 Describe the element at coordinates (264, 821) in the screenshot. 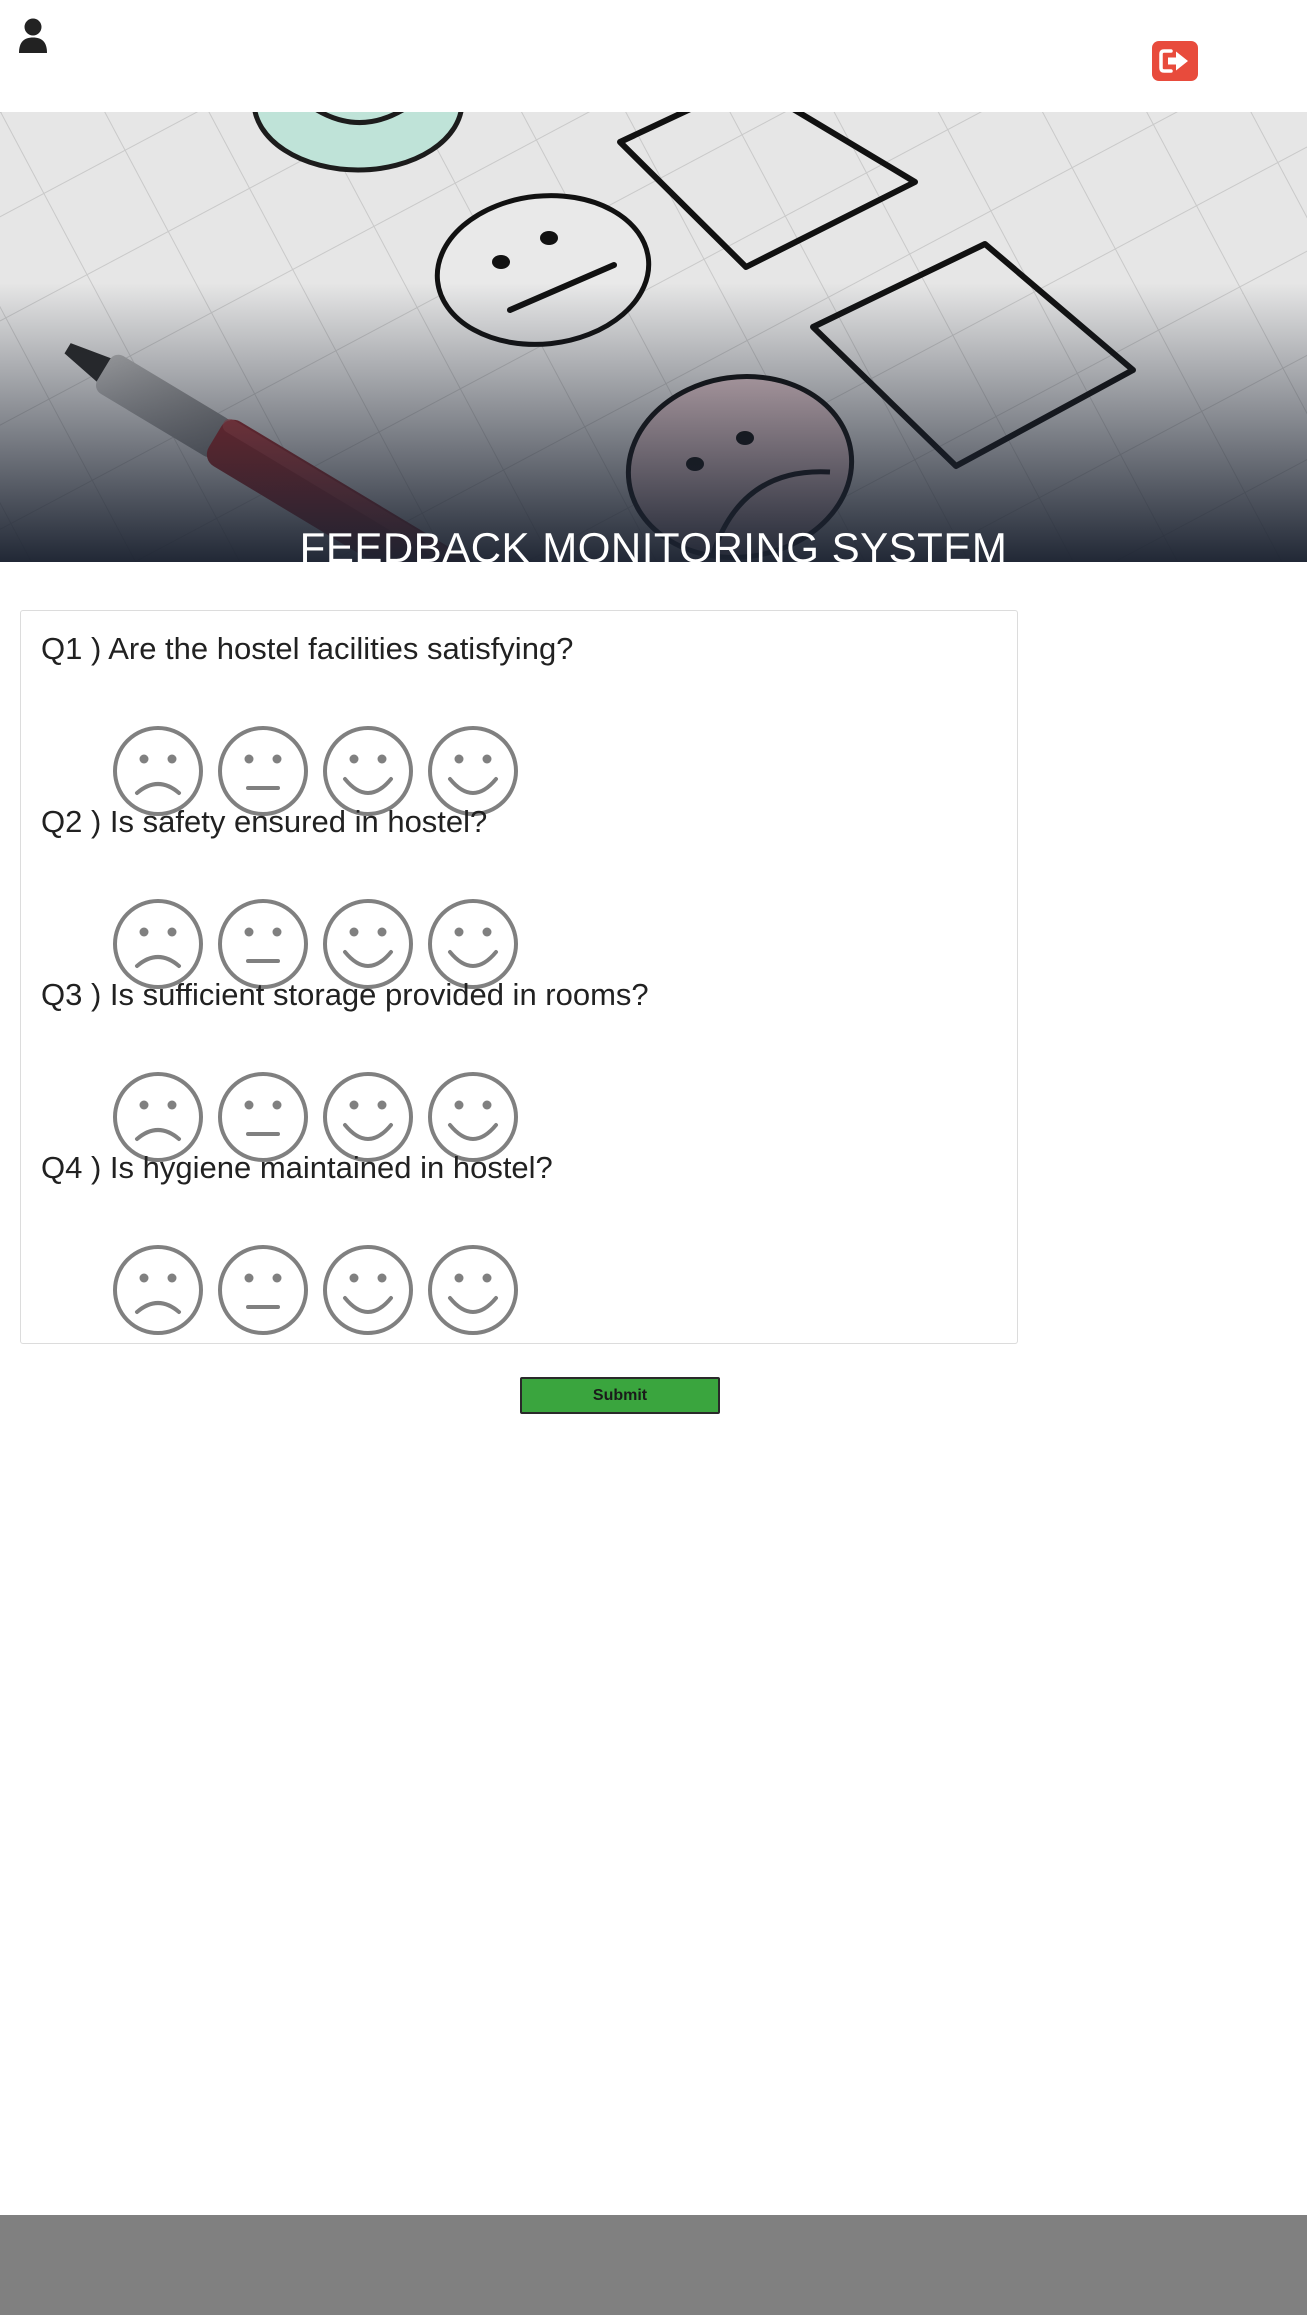

I see `question-label: Q2 ) Is safety ensured in hostel?` at that location.